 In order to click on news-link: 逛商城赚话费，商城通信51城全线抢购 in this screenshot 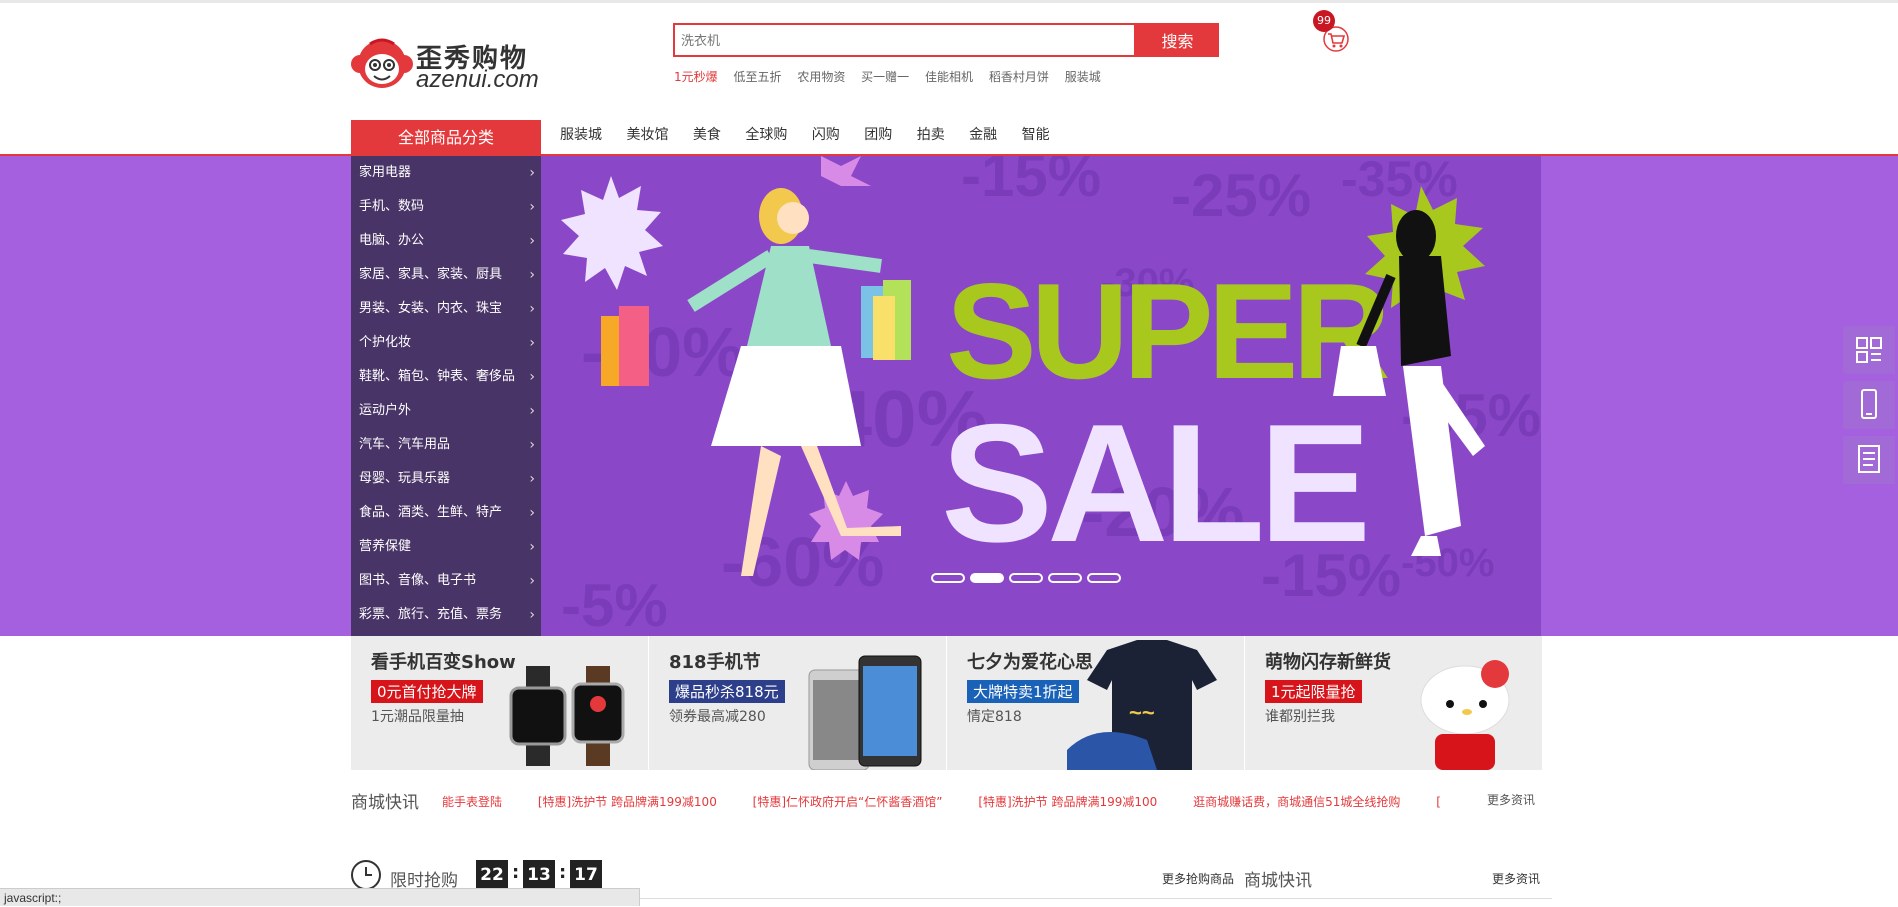, I will do `click(1296, 802)`.